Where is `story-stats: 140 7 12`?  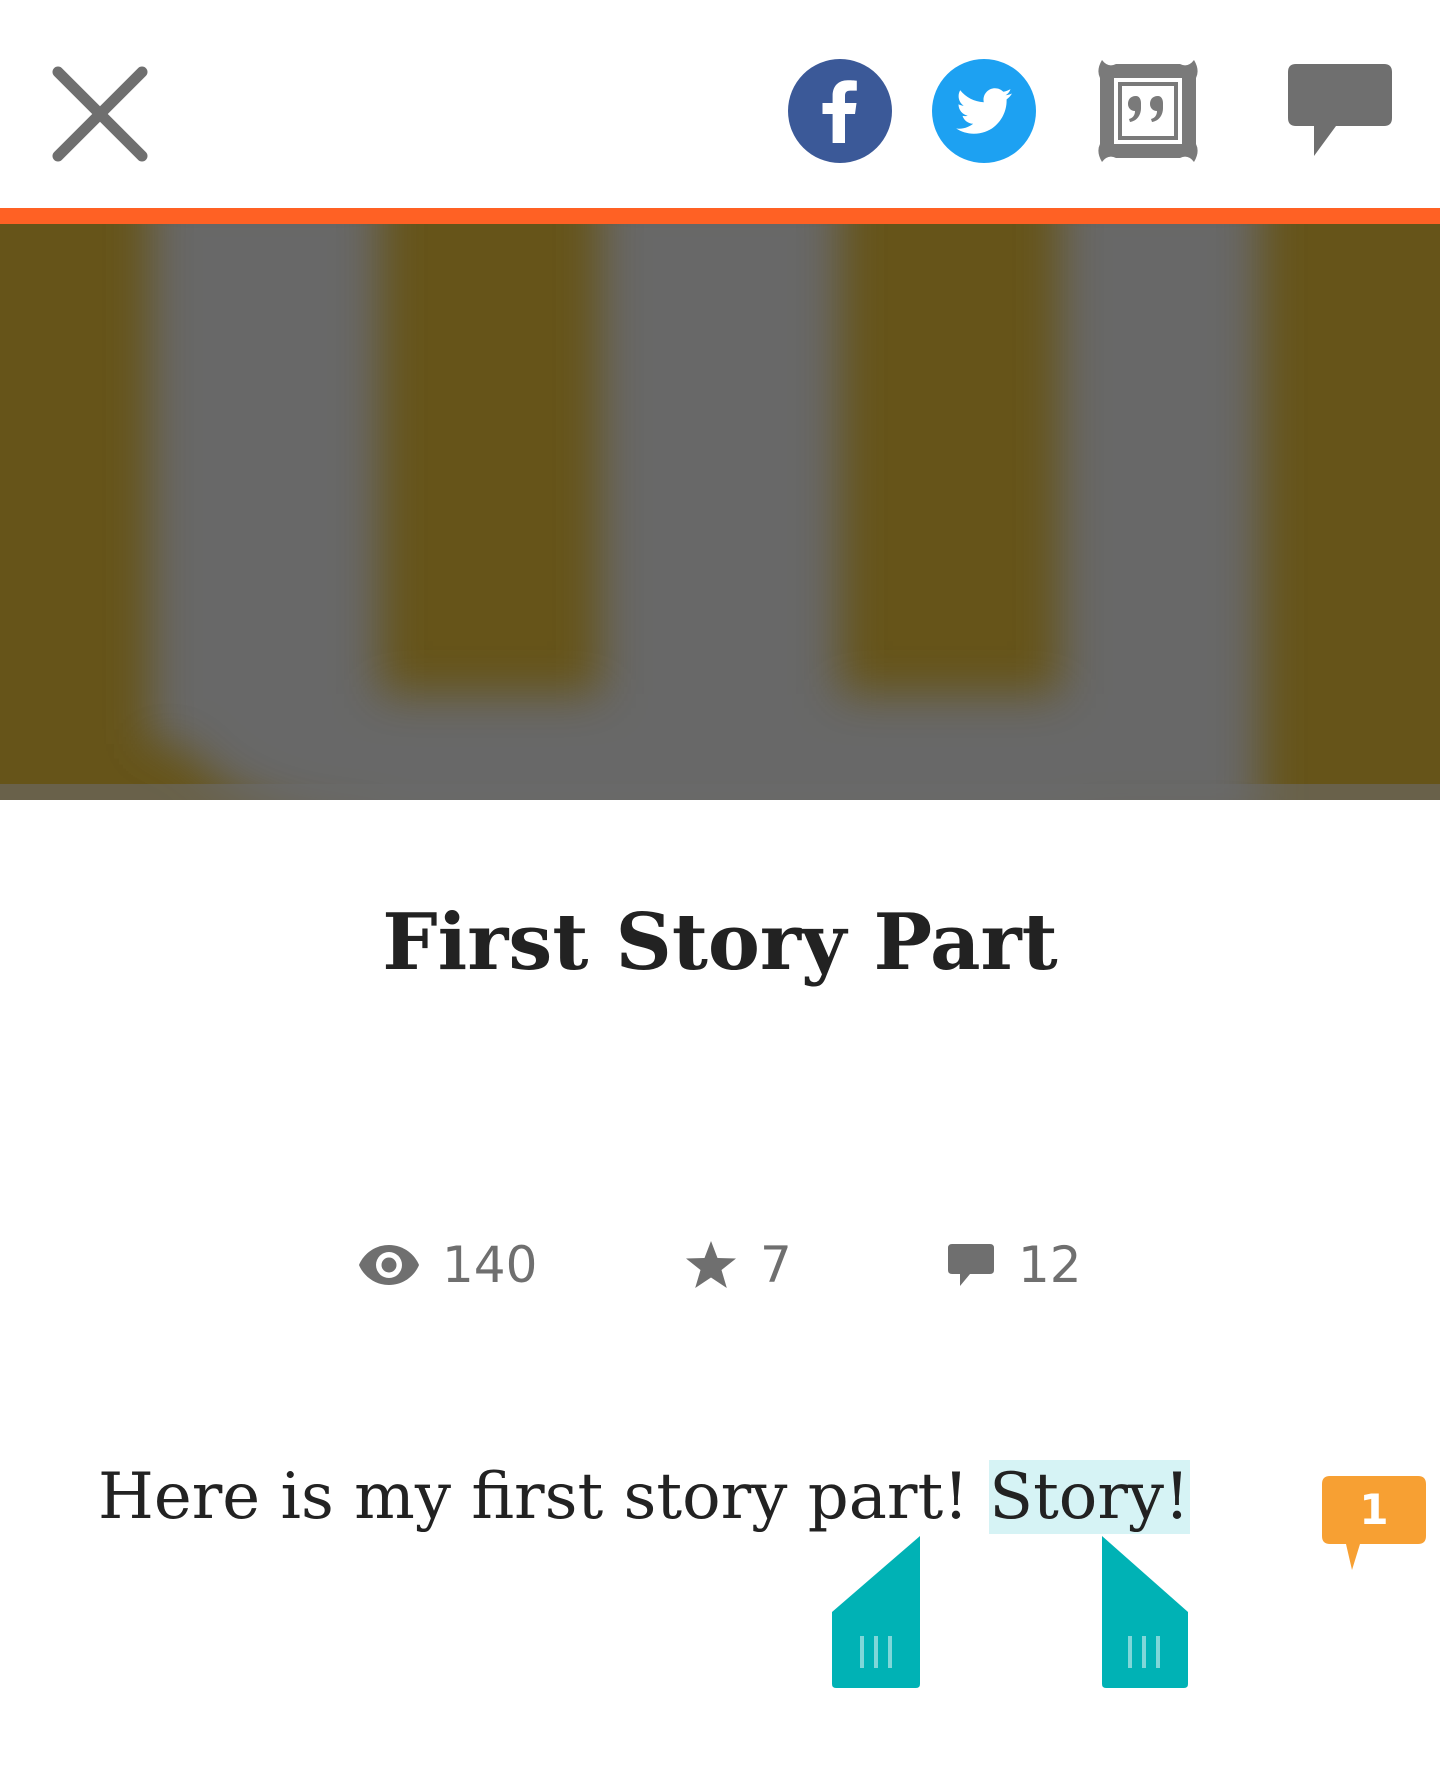
story-stats: 140 7 12 is located at coordinates (720, 1265).